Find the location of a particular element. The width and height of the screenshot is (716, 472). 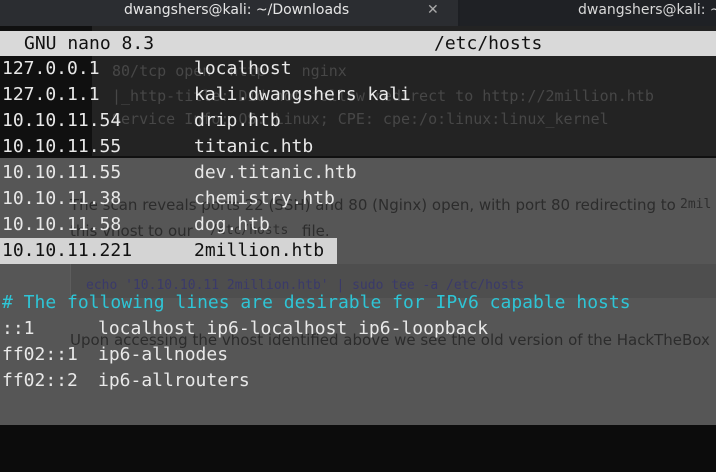

hosts-line: ff02::2 ip6-allrouters is located at coordinates (125, 381).